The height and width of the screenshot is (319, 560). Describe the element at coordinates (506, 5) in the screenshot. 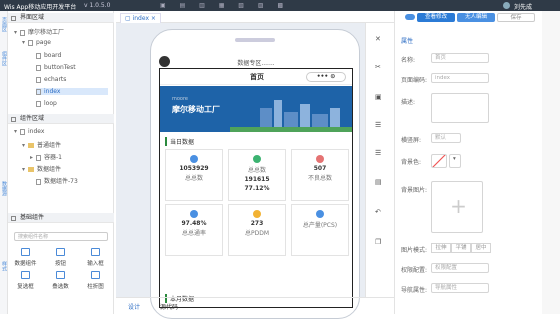

I see `avatar` at that location.